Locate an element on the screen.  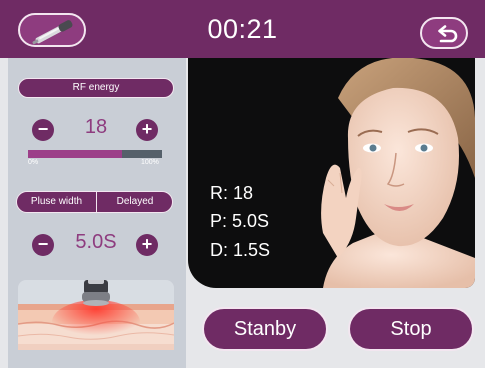
rf-energy-label: RF energy is located at coordinates (96, 88).